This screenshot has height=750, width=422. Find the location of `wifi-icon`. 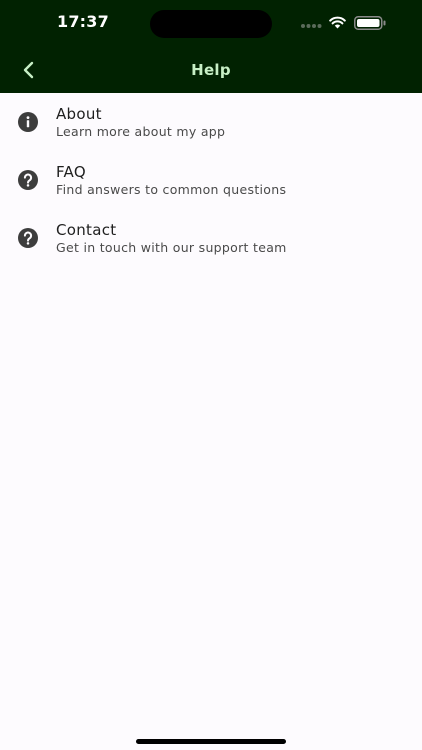

wifi-icon is located at coordinates (337, 22).